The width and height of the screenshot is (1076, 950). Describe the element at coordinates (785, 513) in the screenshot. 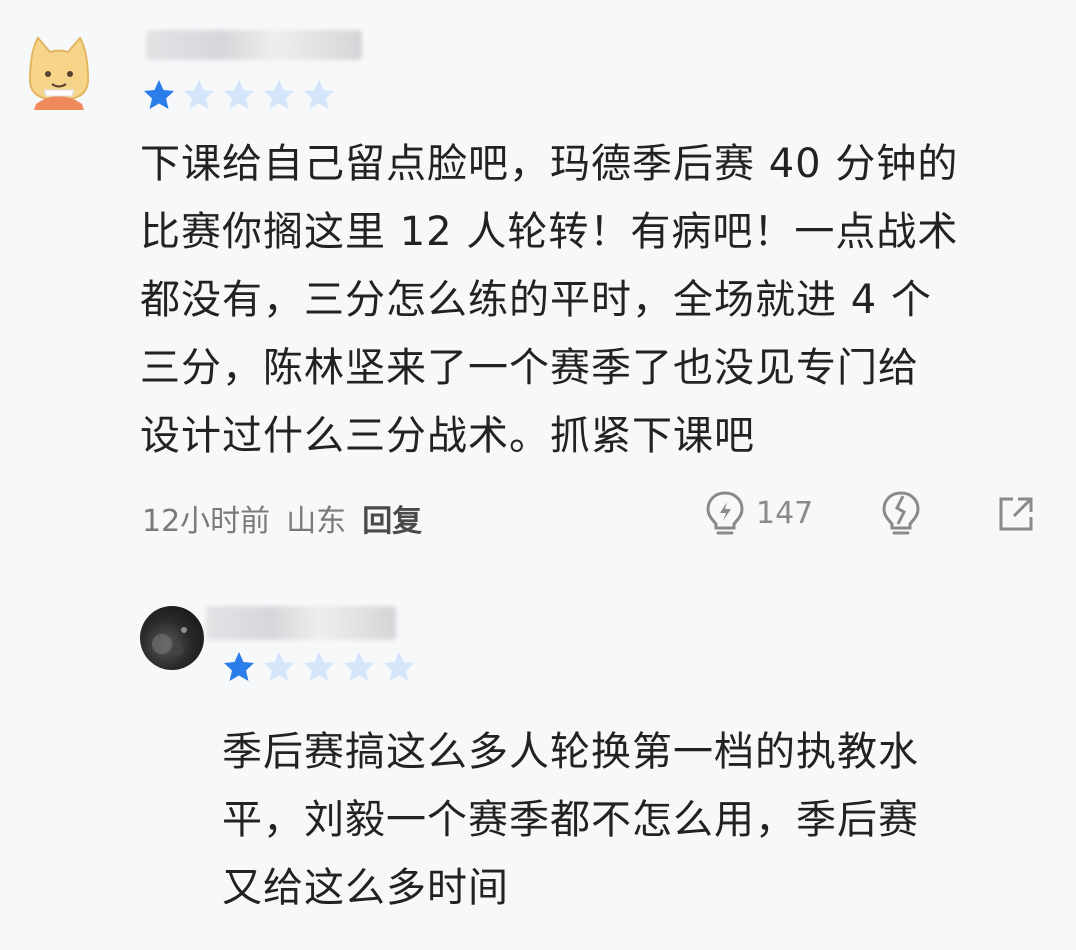

I see `like-count: 147` at that location.